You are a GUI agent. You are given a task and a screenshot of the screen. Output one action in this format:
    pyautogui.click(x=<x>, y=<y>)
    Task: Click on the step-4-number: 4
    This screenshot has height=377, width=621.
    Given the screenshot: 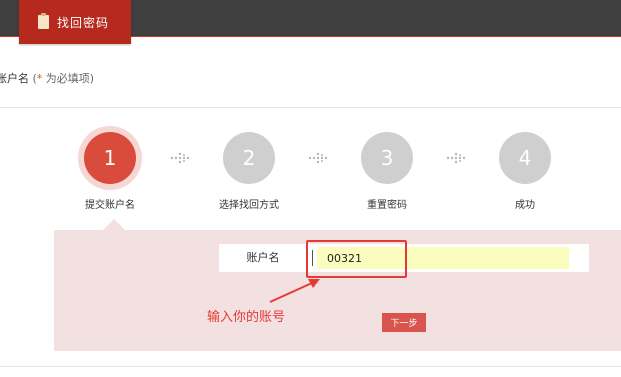 What is the action you would take?
    pyautogui.click(x=525, y=158)
    